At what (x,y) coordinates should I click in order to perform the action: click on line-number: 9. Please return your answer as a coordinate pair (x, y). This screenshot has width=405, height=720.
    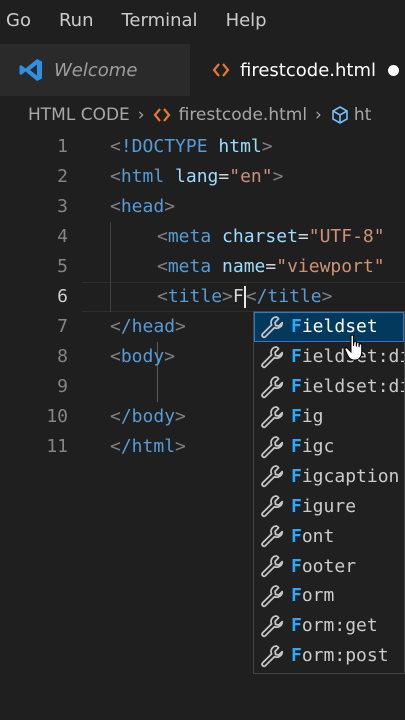
    Looking at the image, I should click on (62, 386).